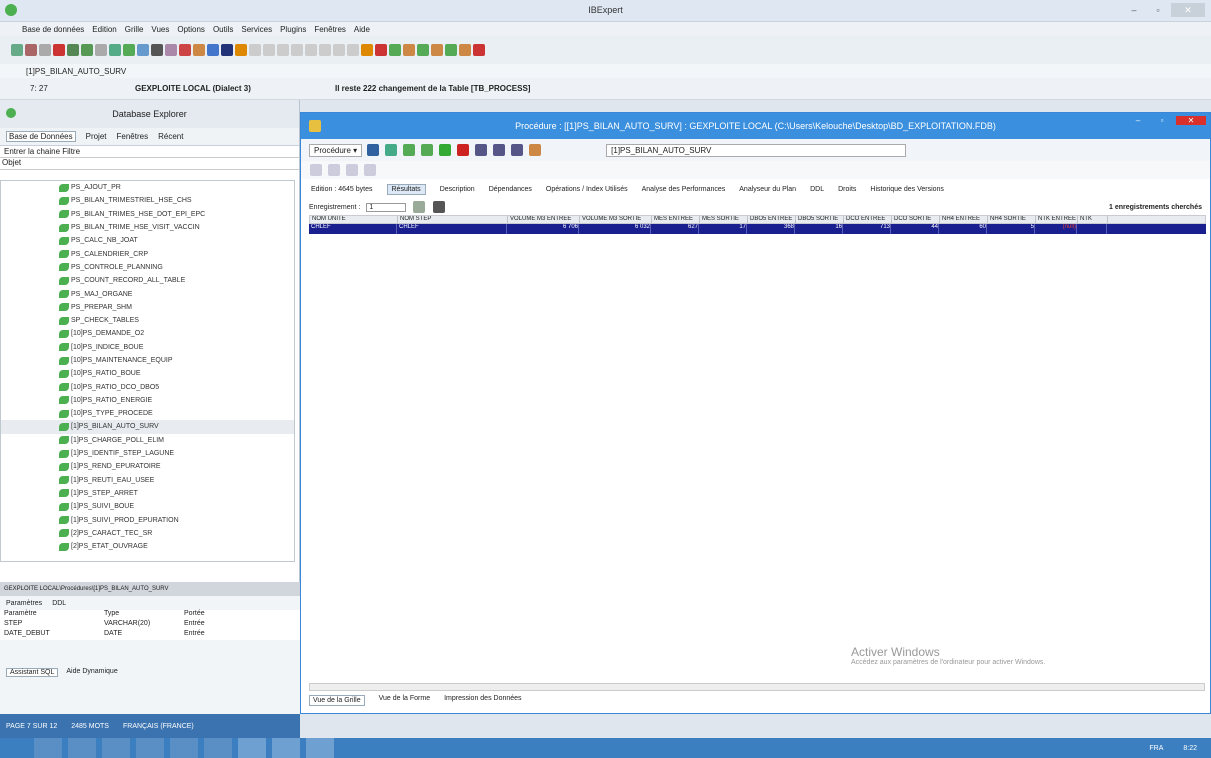 This screenshot has height=758, width=1211. Describe the element at coordinates (14, 748) in the screenshot. I see `start-icon` at that location.